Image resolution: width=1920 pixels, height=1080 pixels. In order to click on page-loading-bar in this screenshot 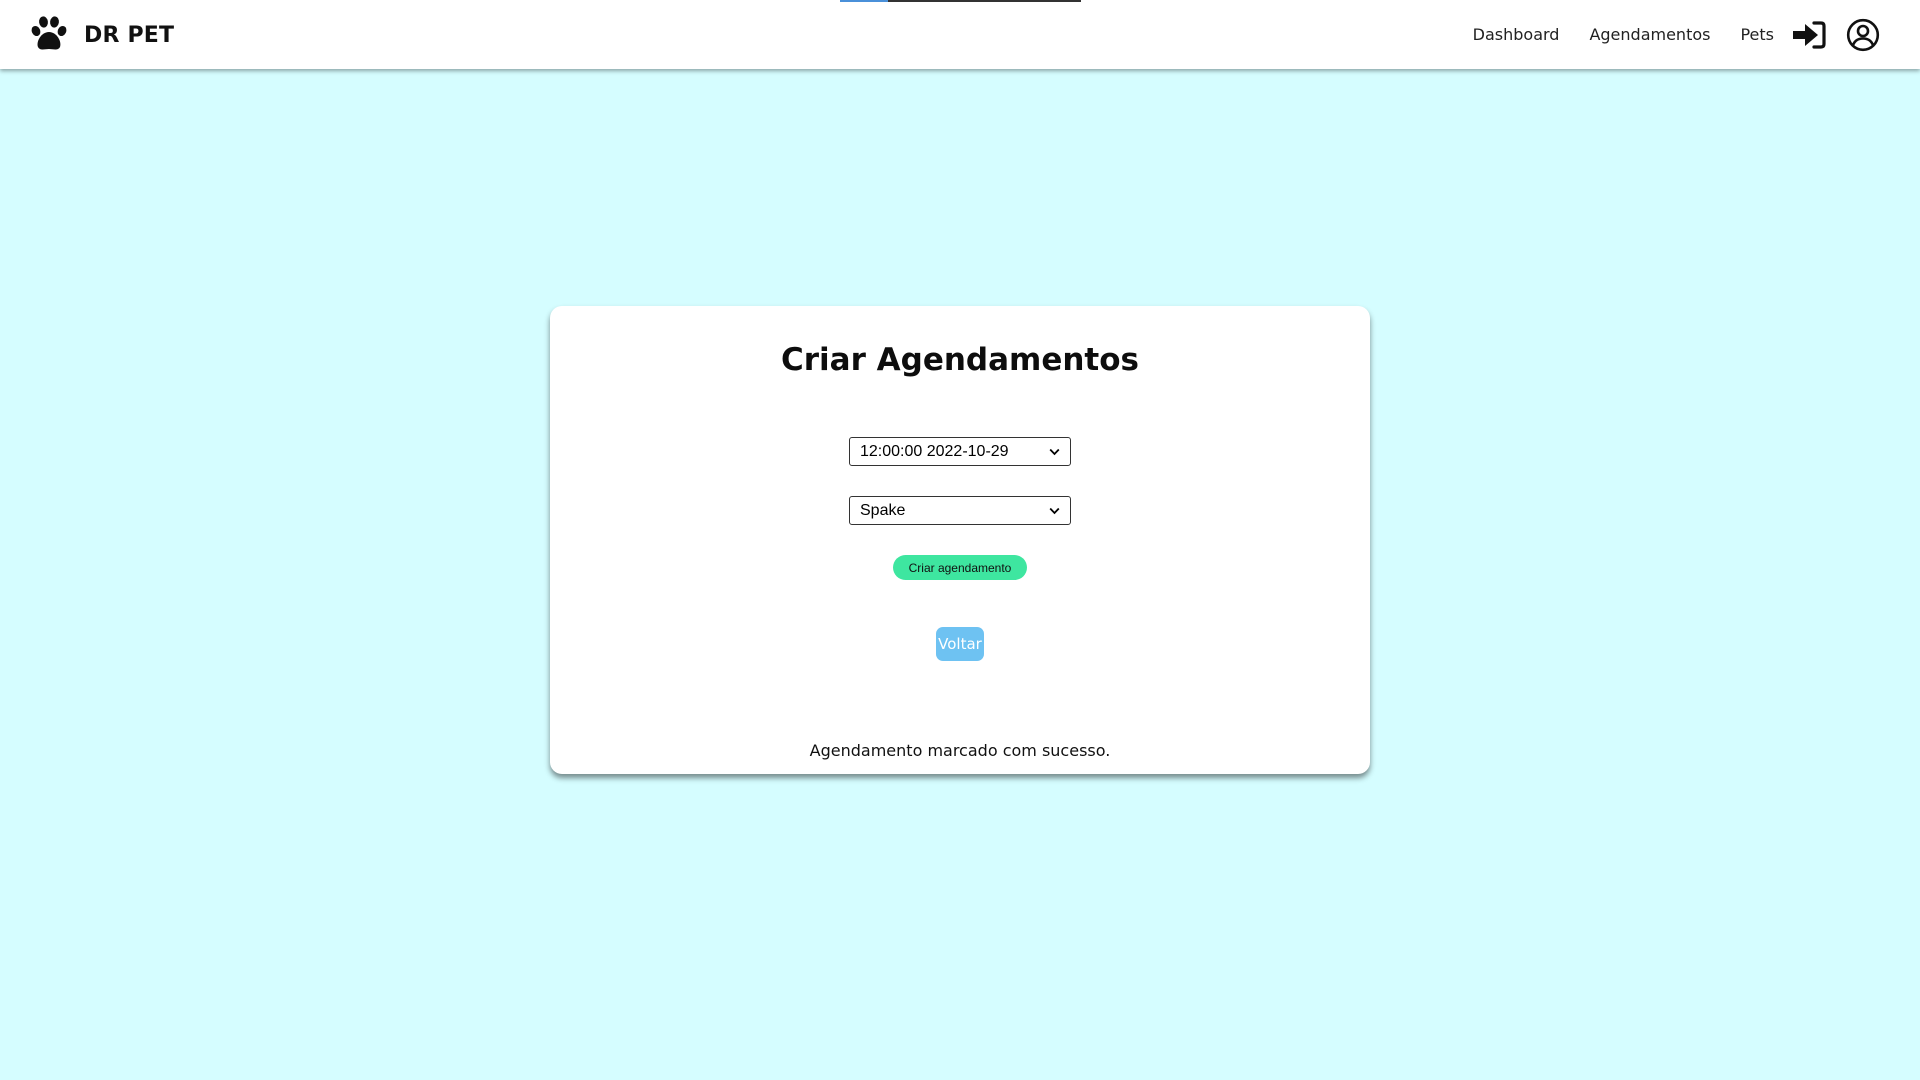, I will do `click(960, 1)`.